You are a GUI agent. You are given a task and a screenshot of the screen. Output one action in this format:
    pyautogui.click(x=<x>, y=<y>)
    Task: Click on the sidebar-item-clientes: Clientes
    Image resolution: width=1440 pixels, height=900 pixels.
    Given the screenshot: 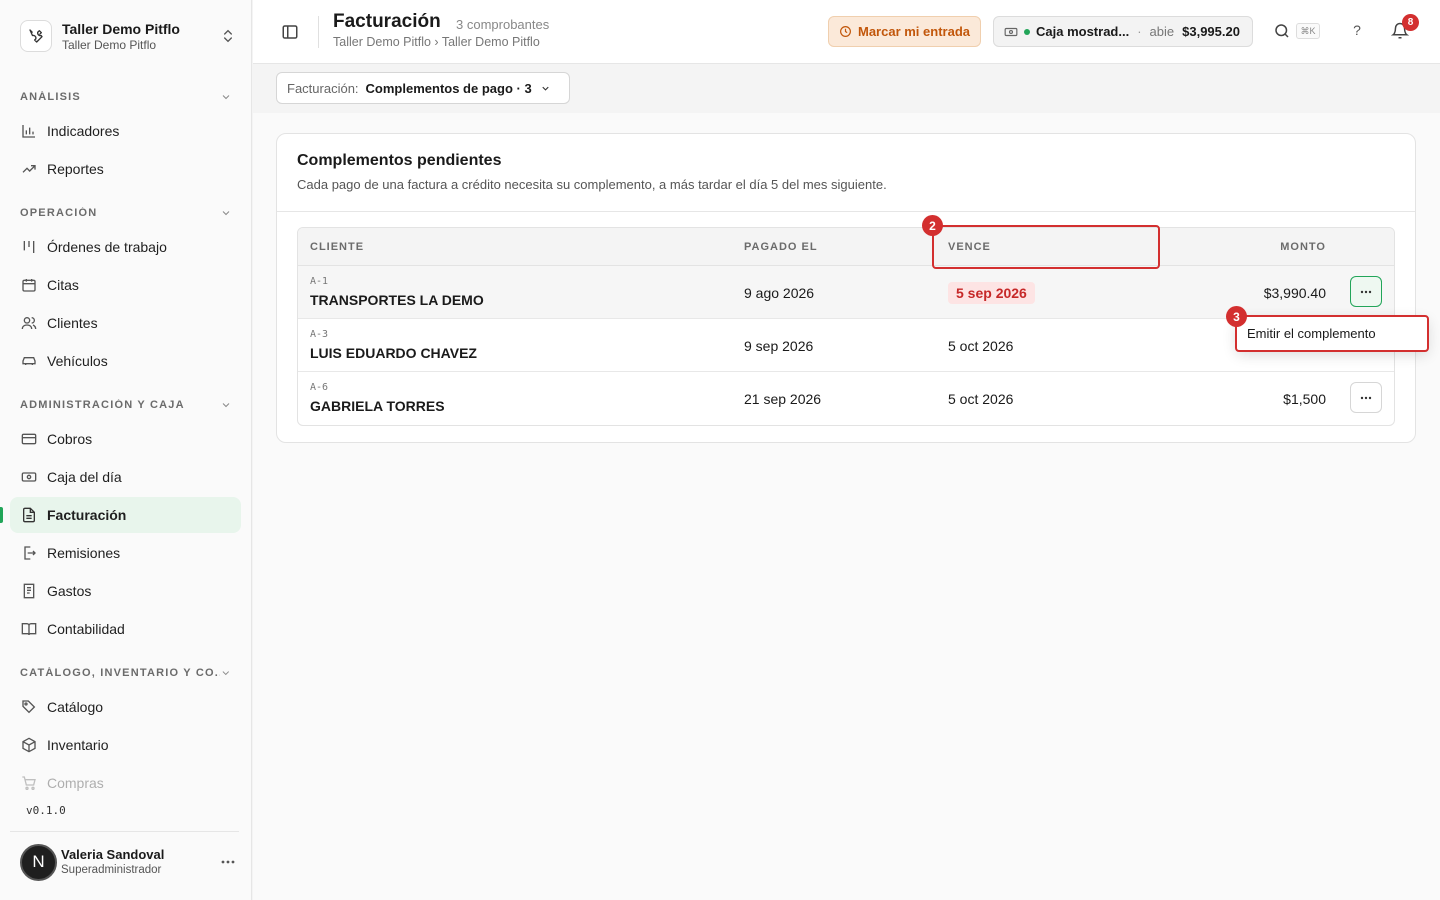 What is the action you would take?
    pyautogui.click(x=125, y=323)
    